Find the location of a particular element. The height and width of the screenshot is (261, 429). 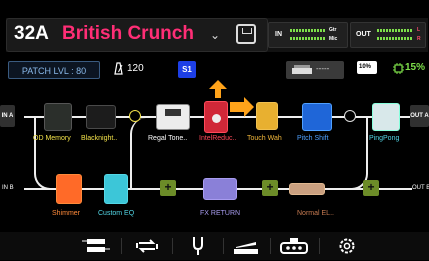

bottom-toolbar is located at coordinates (214, 246).